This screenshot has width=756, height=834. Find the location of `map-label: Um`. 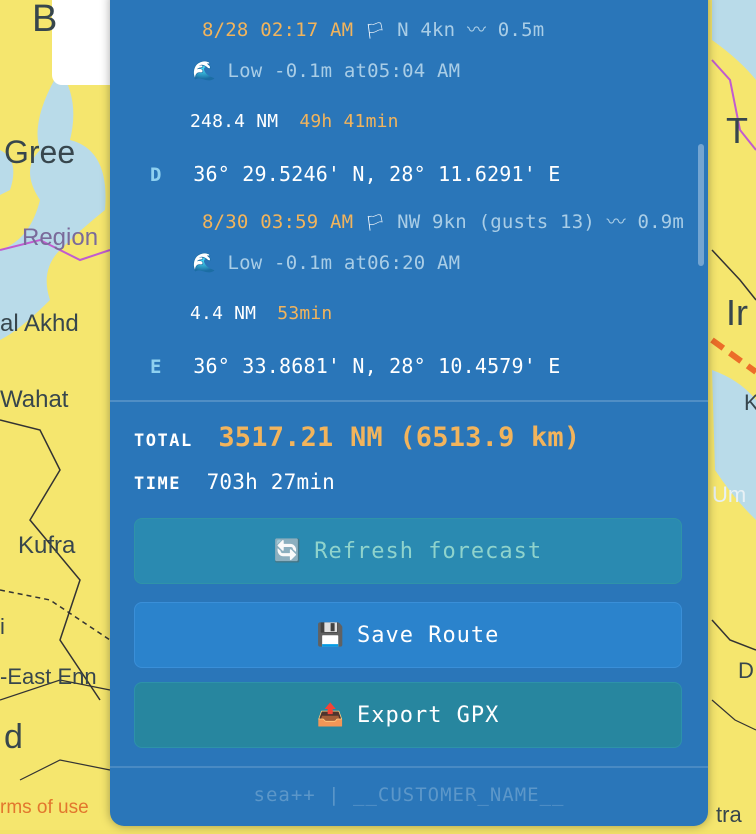

map-label: Um is located at coordinates (729, 494).